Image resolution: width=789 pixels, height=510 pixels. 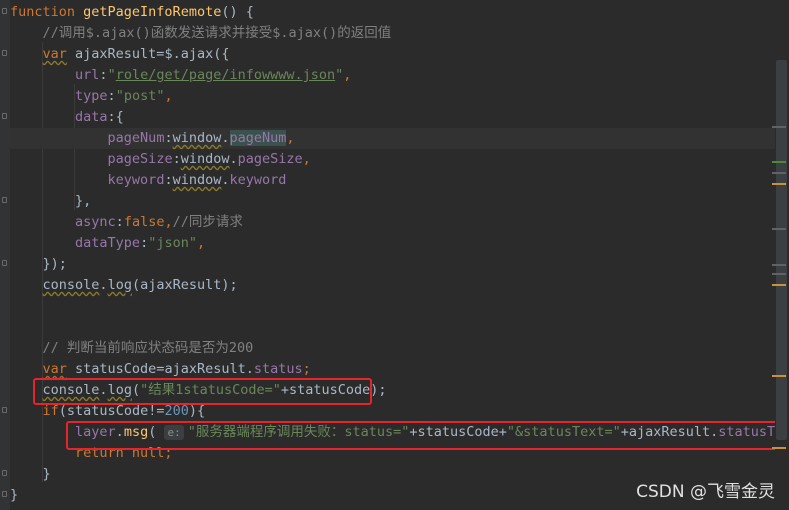 I want to click on code-token: (, so click(x=62, y=411).